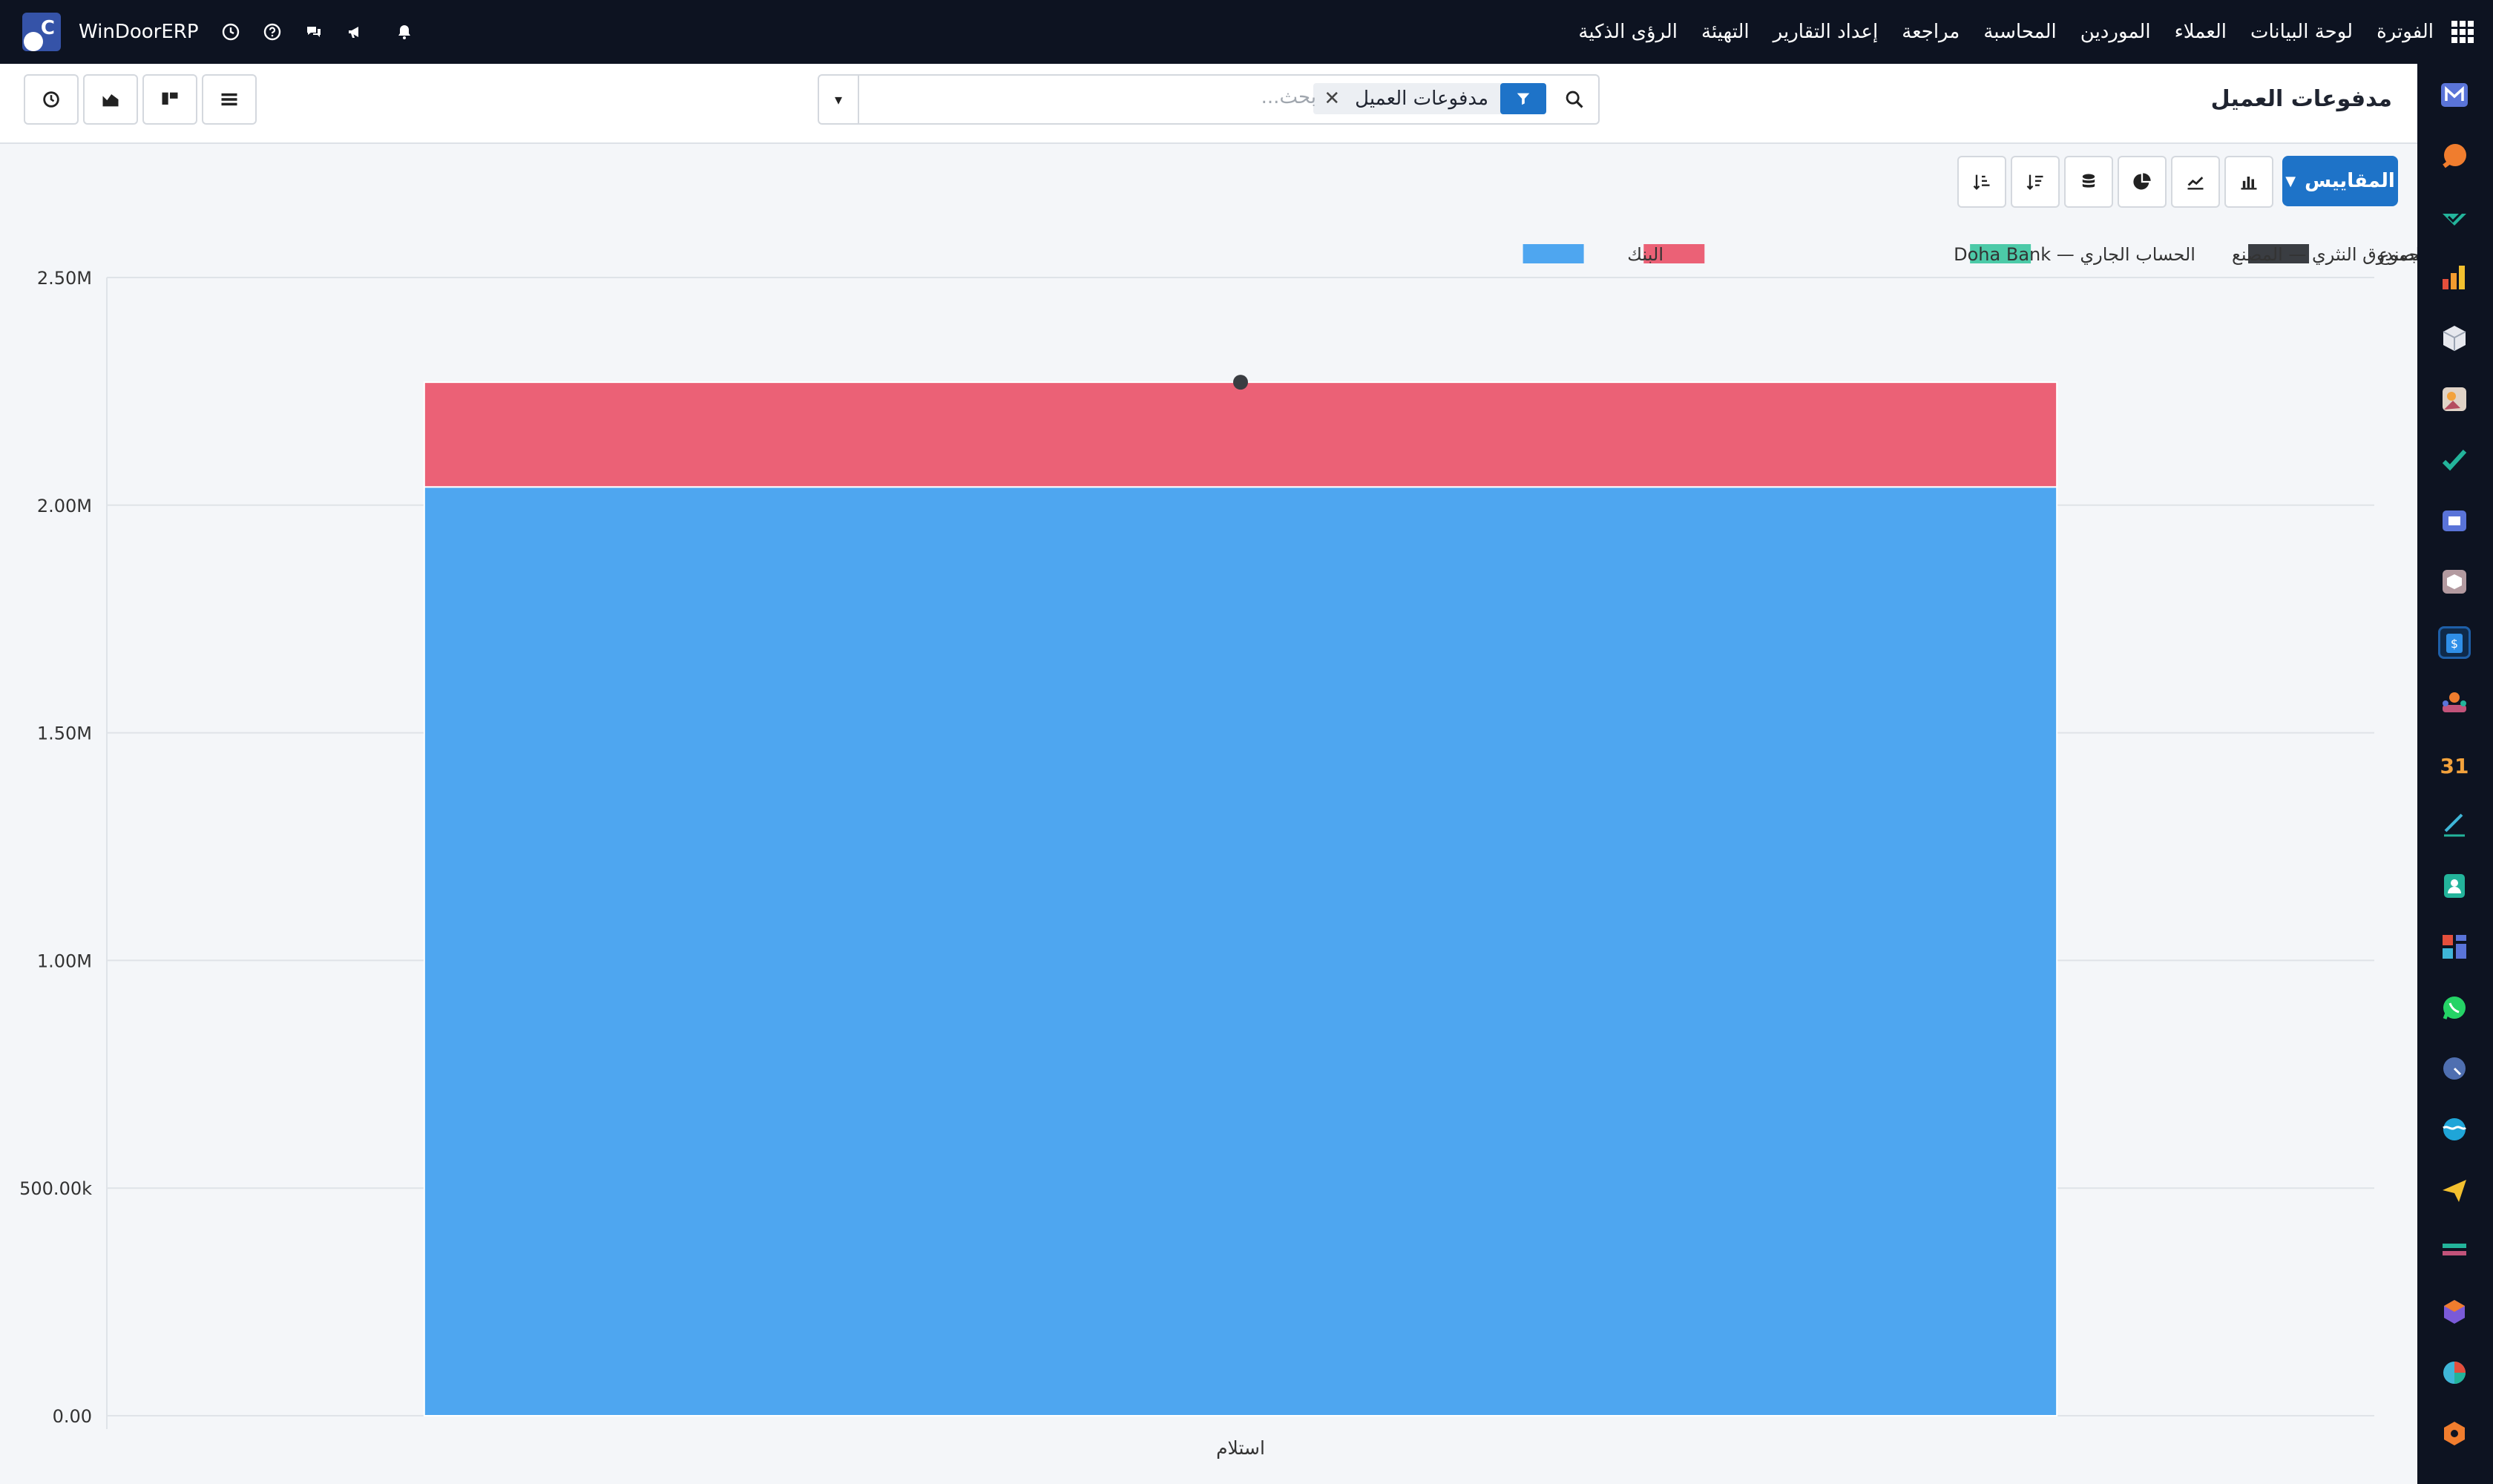 The image size is (2493, 1484). Describe the element at coordinates (2019, 32) in the screenshot. I see `nav-accounting: المحاسبة` at that location.